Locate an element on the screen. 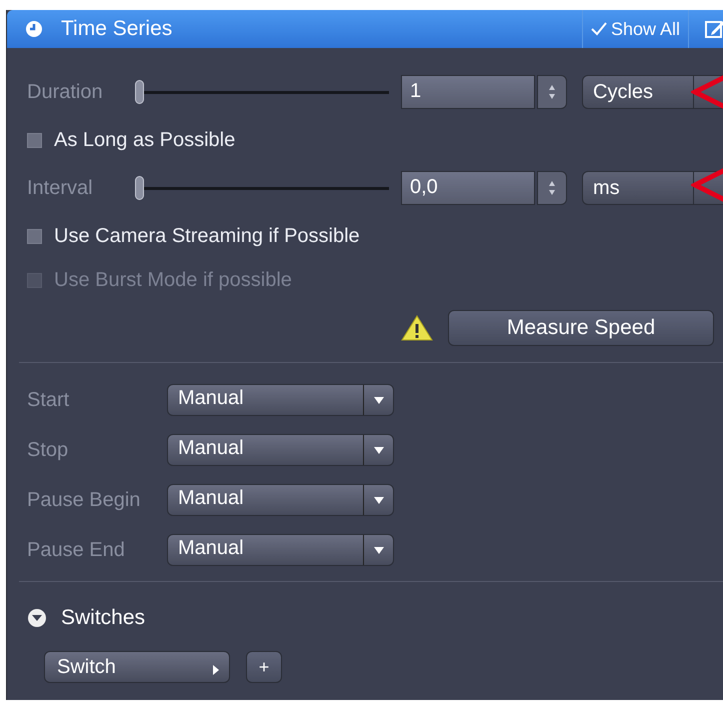 The image size is (723, 706). edit-icon is located at coordinates (714, 29).